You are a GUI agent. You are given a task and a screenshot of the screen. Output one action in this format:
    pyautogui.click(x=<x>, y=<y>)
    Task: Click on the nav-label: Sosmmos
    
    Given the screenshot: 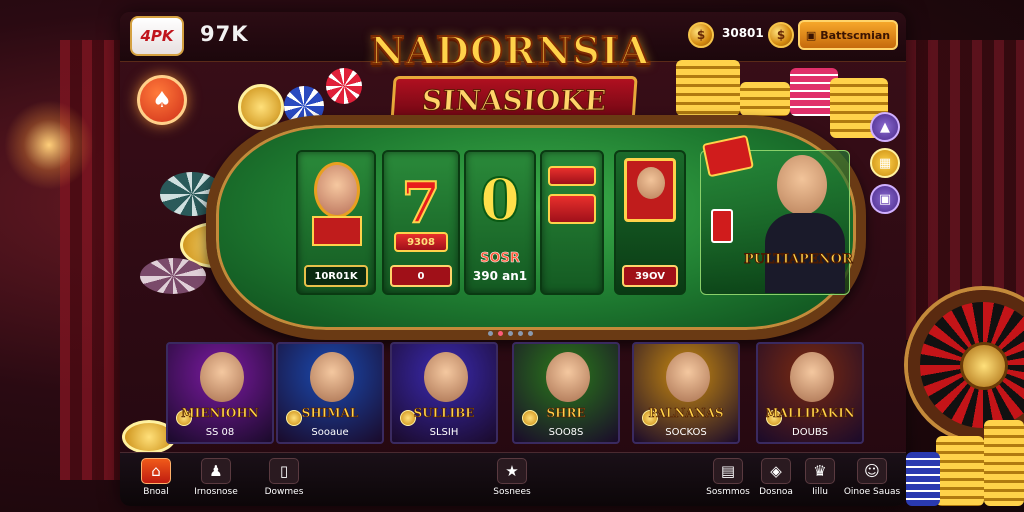 What is the action you would take?
    pyautogui.click(x=728, y=492)
    